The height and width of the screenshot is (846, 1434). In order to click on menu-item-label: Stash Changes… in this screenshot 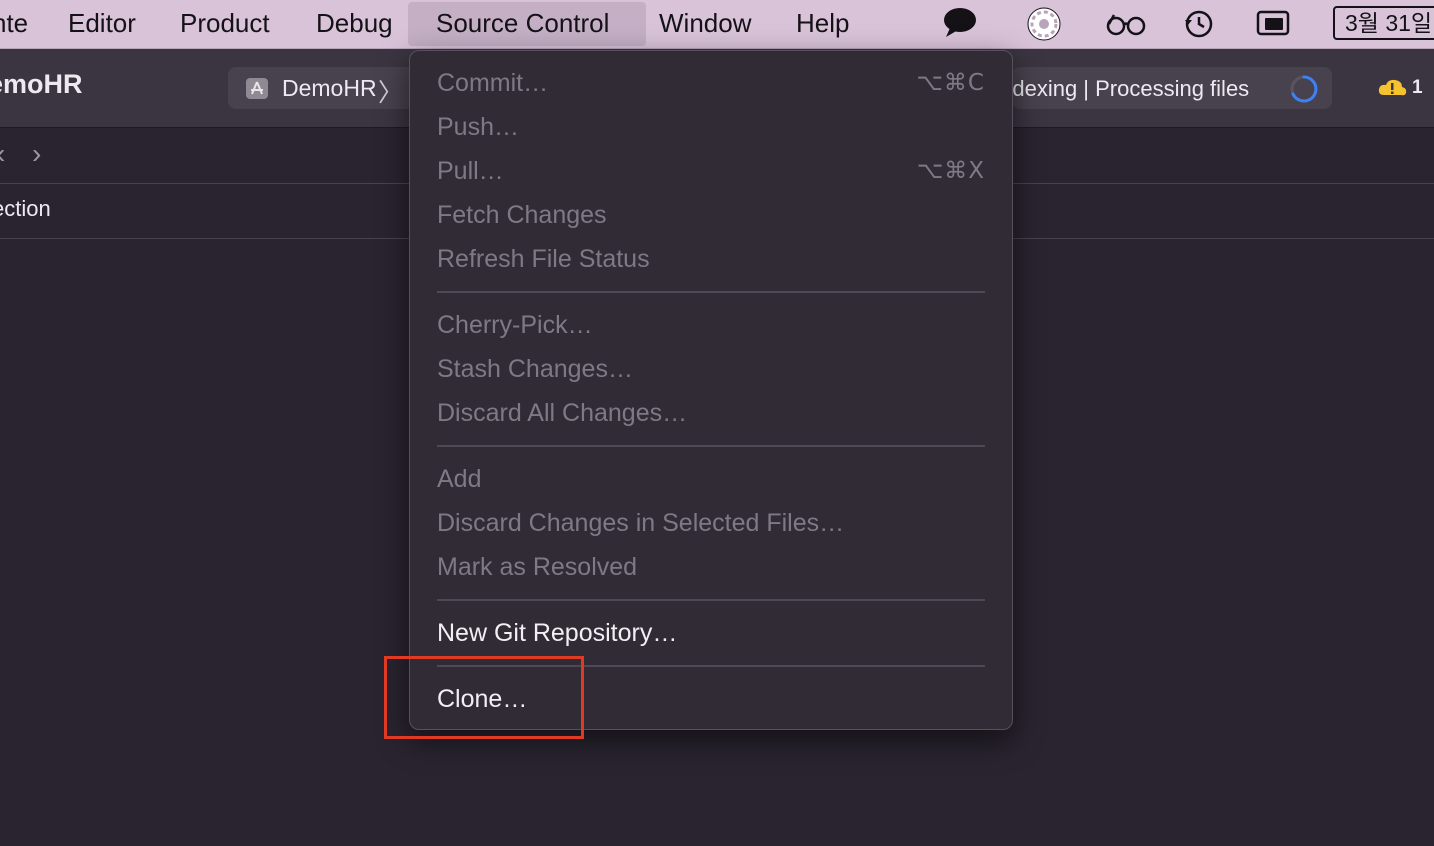, I will do `click(535, 369)`.